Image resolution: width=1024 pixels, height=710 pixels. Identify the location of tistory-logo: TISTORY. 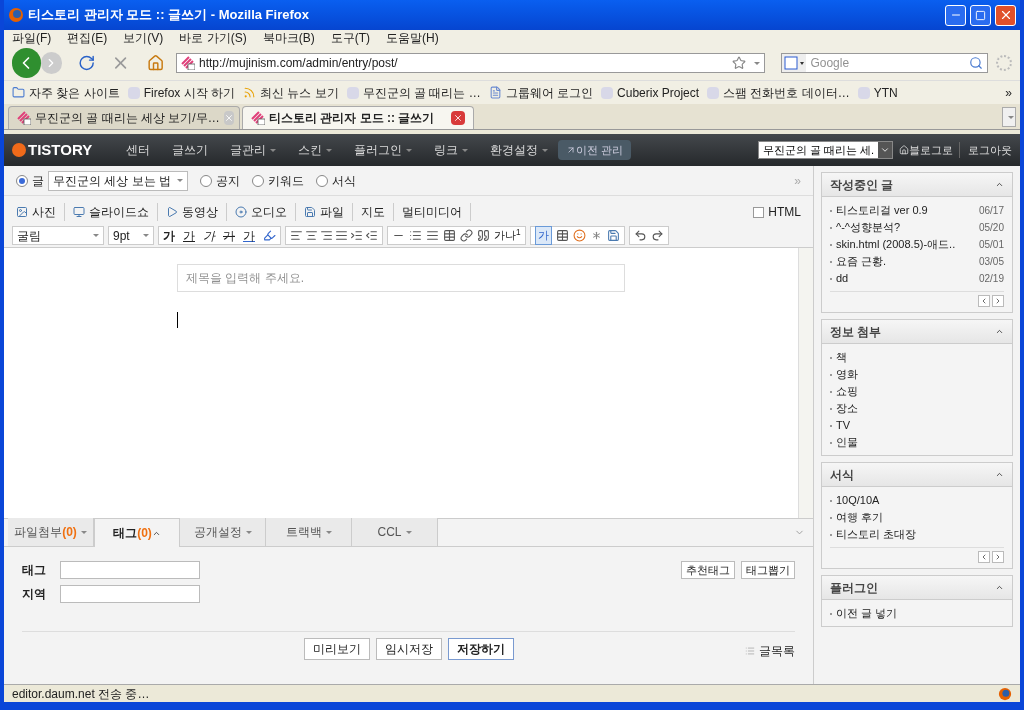
(58, 150).